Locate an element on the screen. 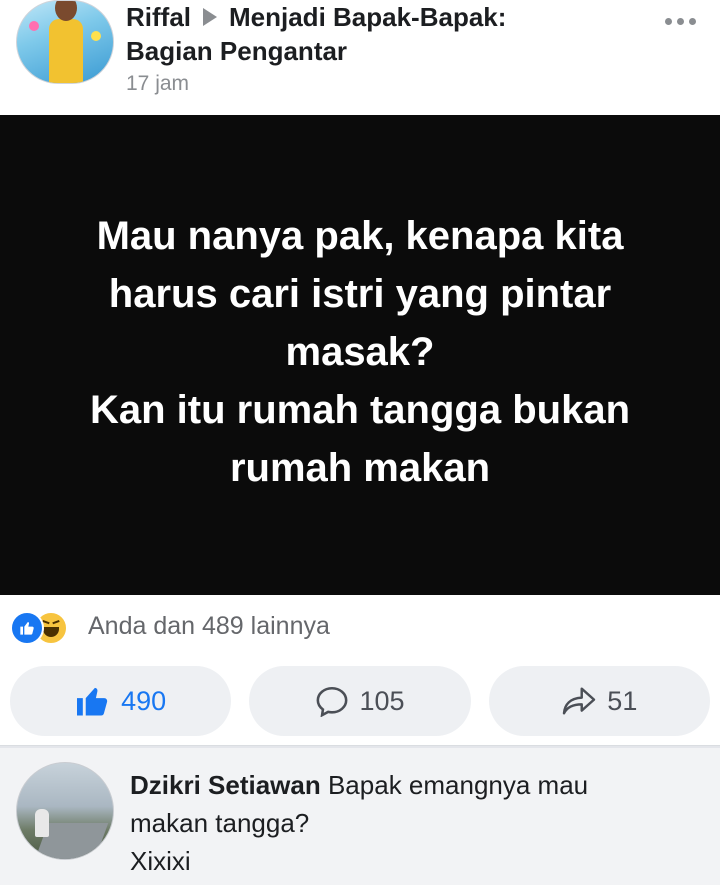  reaction-icons is located at coordinates (44, 627).